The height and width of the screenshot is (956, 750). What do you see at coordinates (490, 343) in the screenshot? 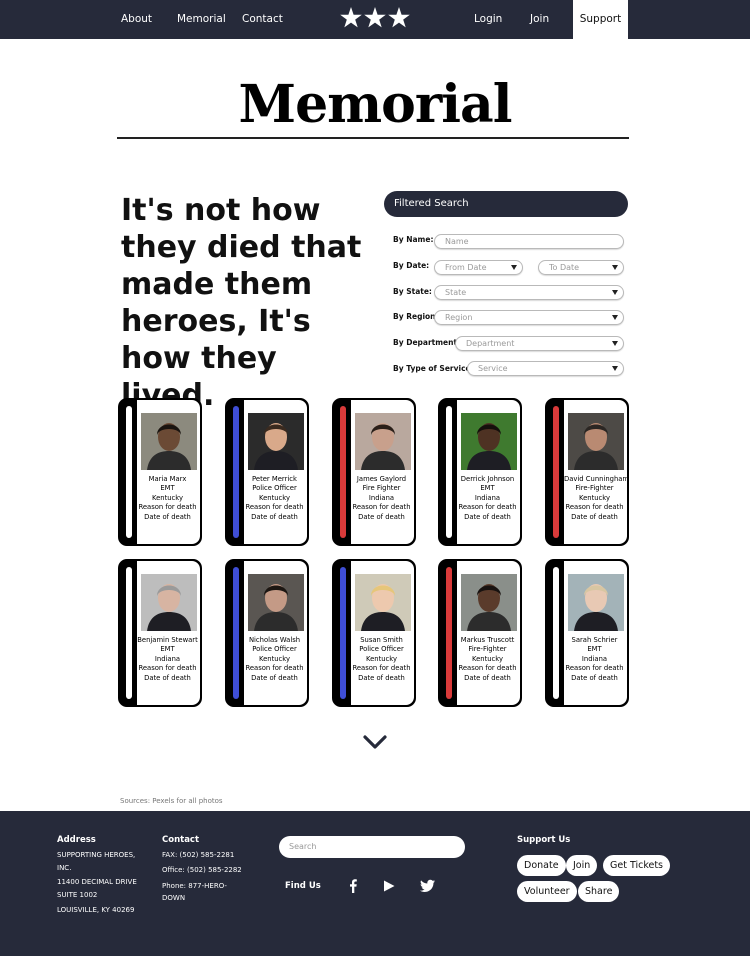
I see `department-placeholder: Department` at bounding box center [490, 343].